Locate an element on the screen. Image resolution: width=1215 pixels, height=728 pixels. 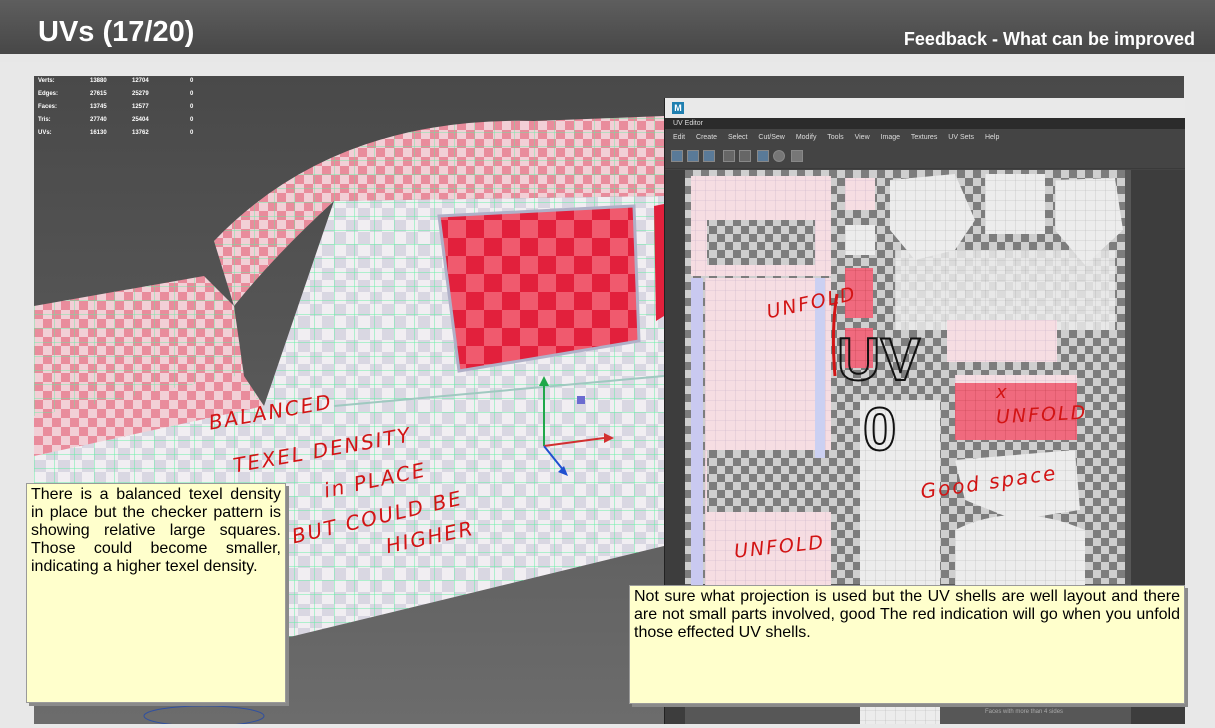
image-display-icon is located at coordinates (709, 156).